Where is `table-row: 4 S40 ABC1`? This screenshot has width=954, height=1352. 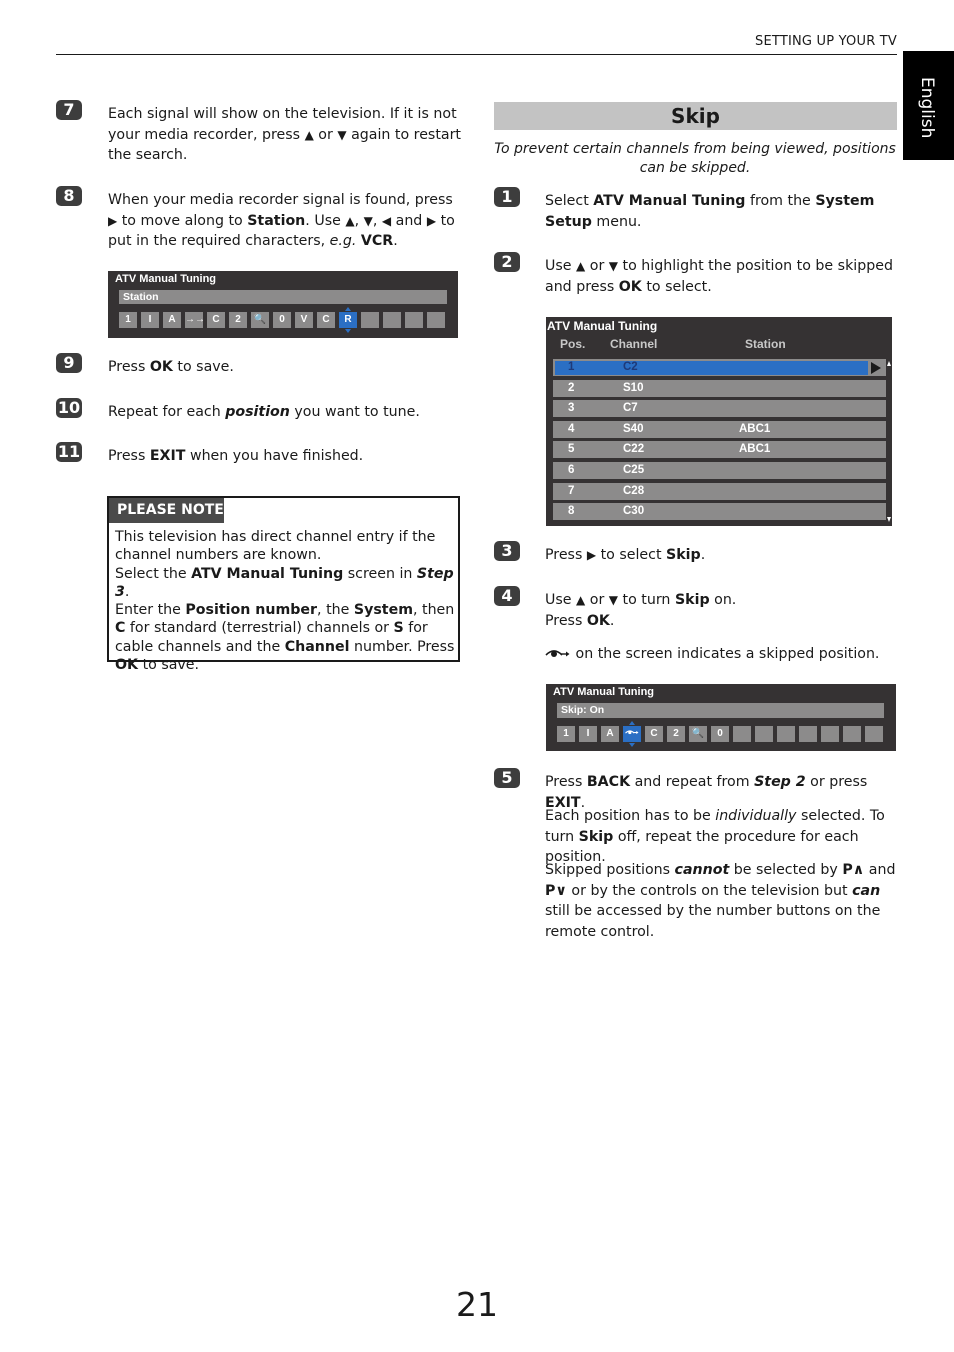
table-row: 4 S40 ABC1 is located at coordinates (719, 429).